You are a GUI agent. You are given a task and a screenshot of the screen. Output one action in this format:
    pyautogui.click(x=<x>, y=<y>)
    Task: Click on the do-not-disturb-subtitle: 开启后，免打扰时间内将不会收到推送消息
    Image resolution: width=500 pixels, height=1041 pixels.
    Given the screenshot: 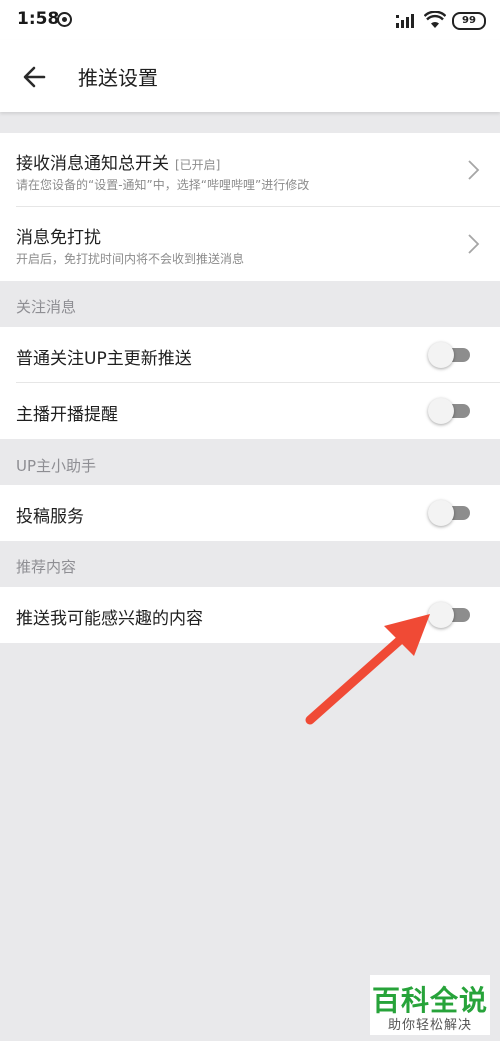 What is the action you would take?
    pyautogui.click(x=130, y=259)
    